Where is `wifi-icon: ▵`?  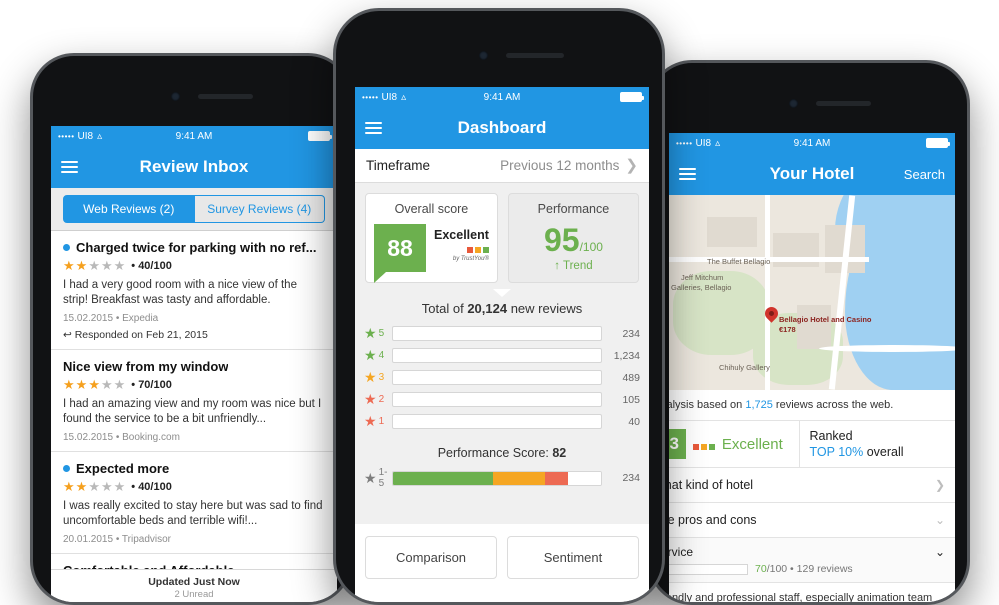
wifi-icon: ▵ is located at coordinates (718, 143).